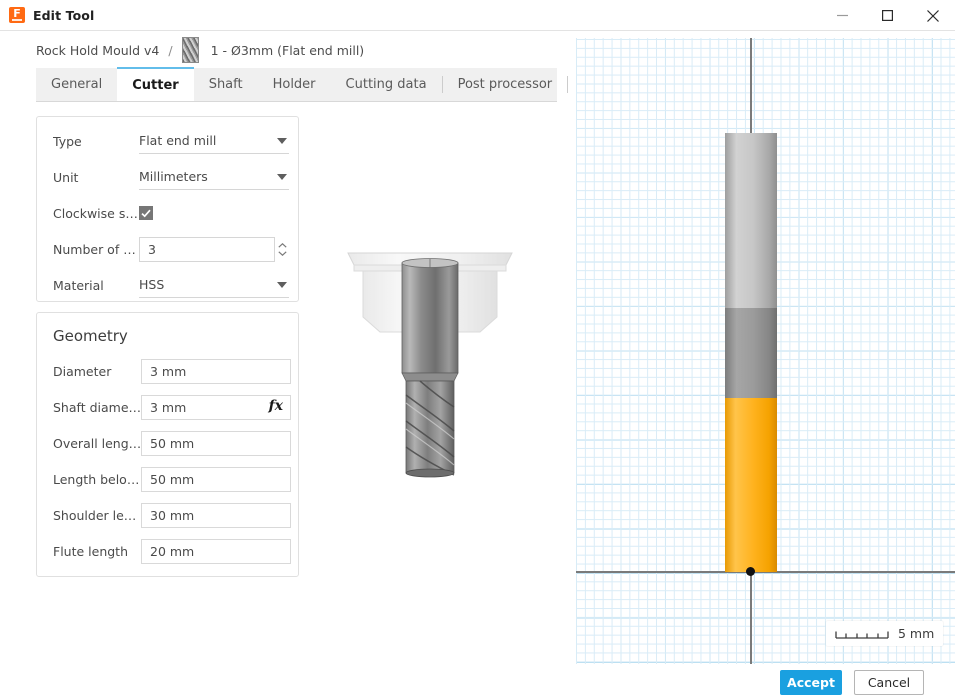 The image size is (955, 699). I want to click on field-row-shoulder-length: Shoulder le… 30 mm, so click(167, 515).